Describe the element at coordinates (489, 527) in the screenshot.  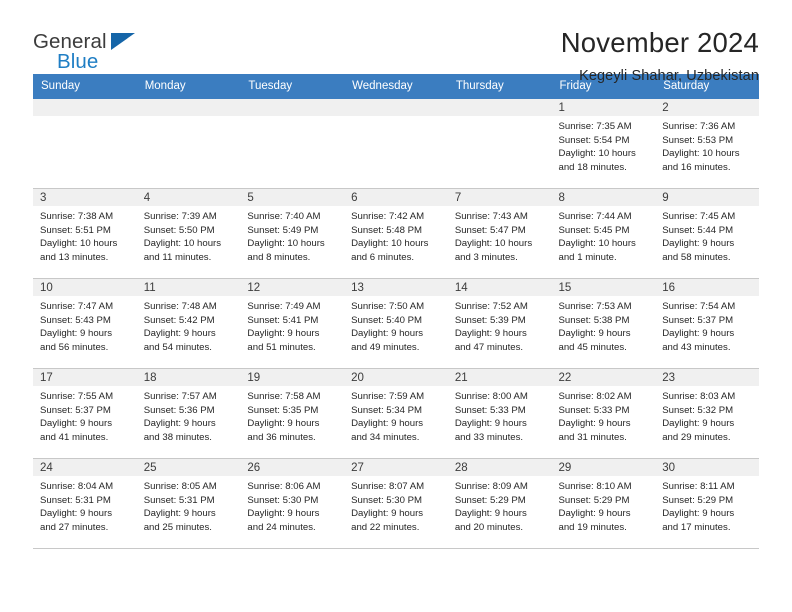
I see `daylight-line: and 20 minutes.` at that location.